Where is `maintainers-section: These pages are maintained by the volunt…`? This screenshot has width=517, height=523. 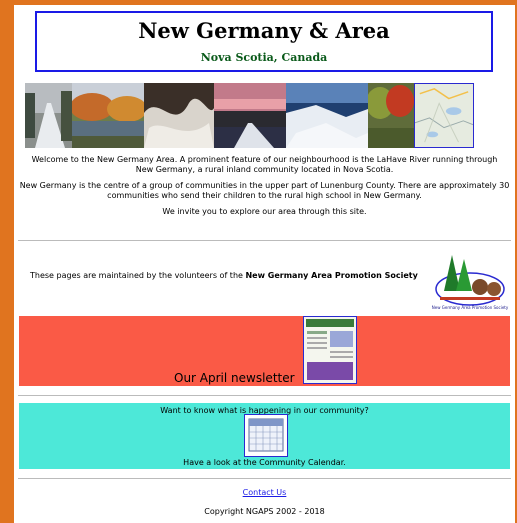
maintainers-section: These pages are maintained by the volunt… is located at coordinates (264, 280).